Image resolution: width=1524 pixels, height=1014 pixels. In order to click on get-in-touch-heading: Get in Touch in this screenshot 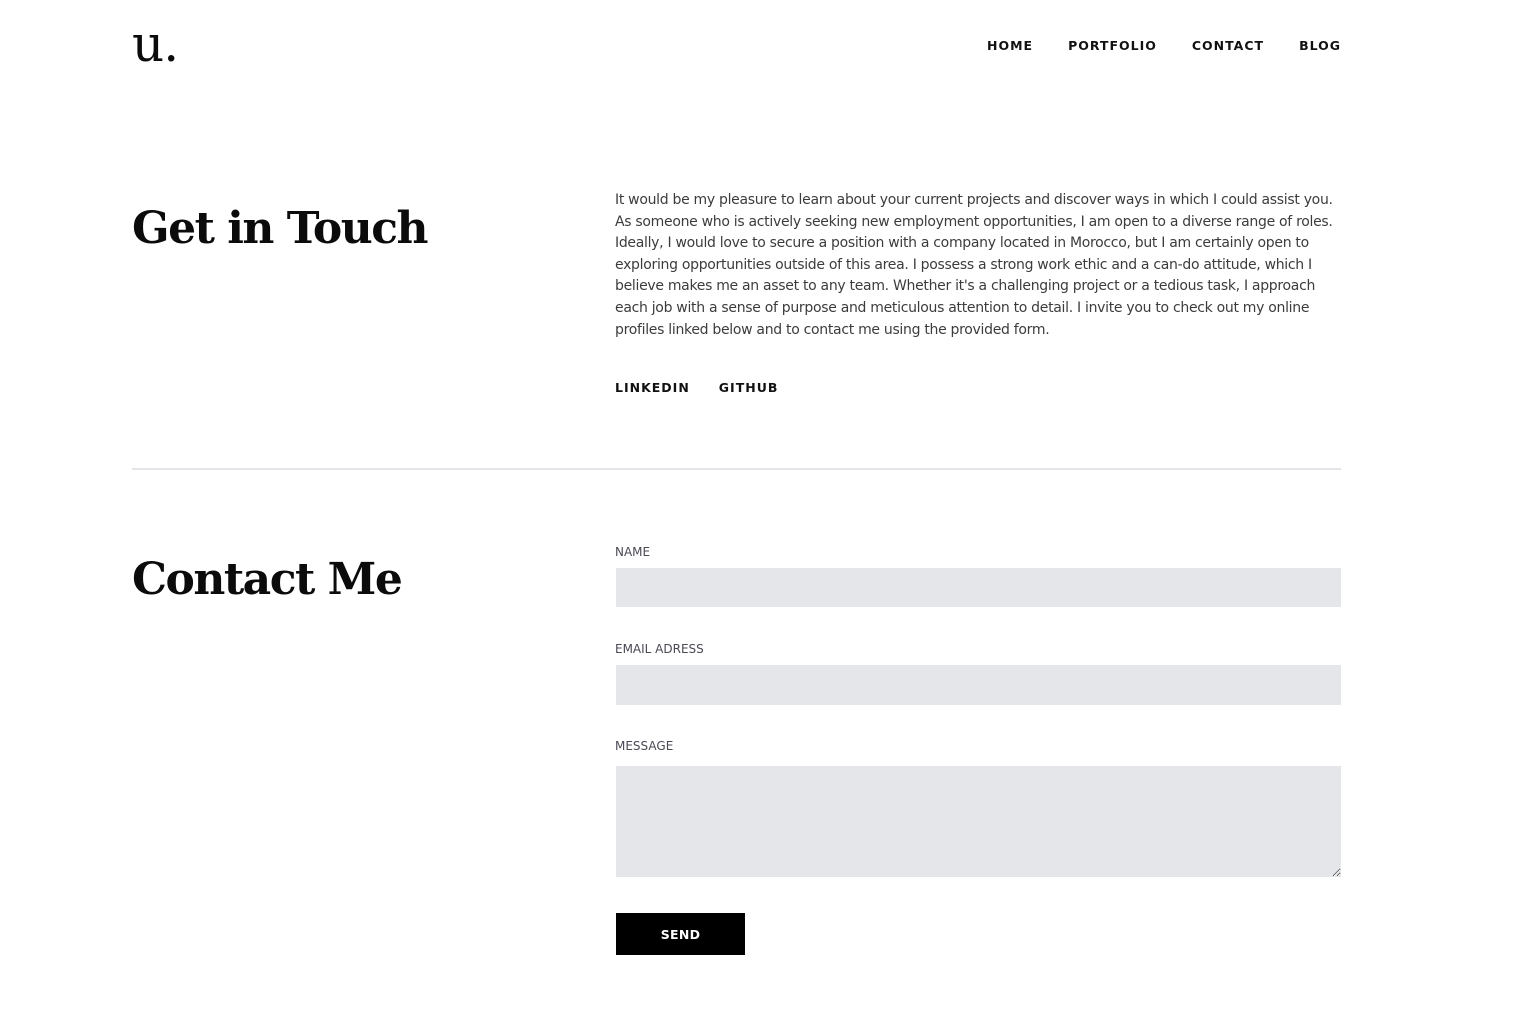, I will do `click(280, 228)`.